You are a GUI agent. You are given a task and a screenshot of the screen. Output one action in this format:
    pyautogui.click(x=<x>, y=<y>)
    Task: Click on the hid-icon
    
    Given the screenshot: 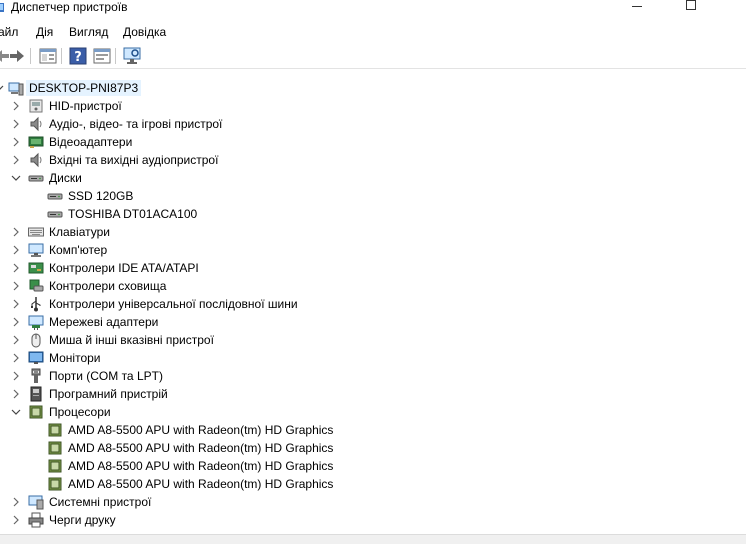 What is the action you would take?
    pyautogui.click(x=36, y=106)
    